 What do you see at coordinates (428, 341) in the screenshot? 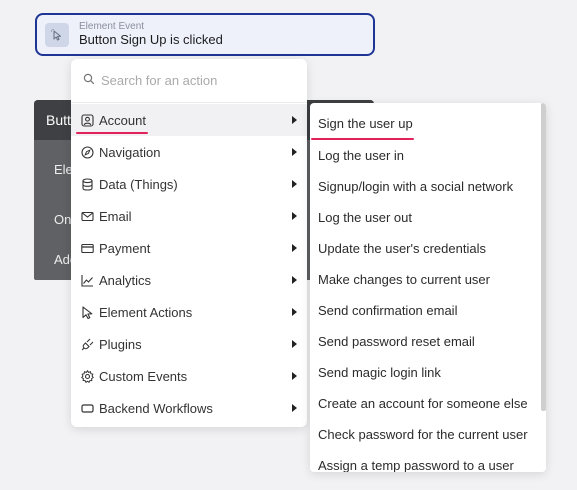
I see `submenu-item: Send password reset email` at bounding box center [428, 341].